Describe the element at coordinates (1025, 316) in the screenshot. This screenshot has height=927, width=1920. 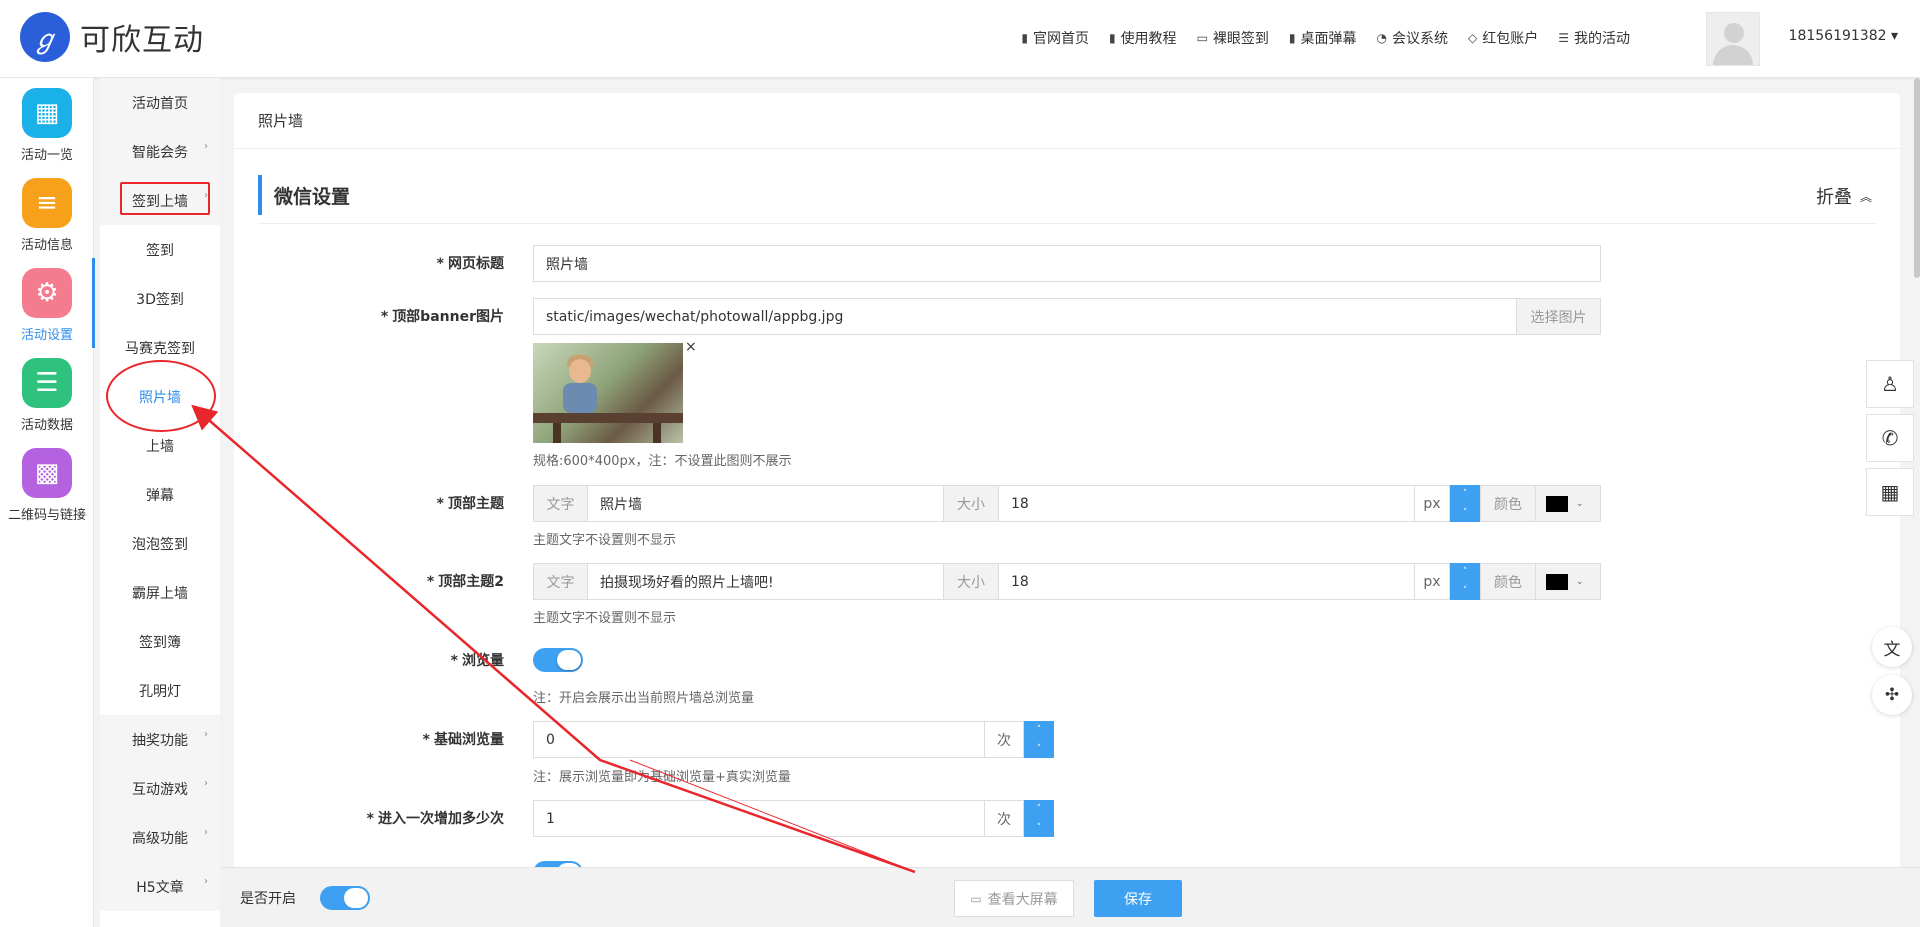
I see `banner-path-input: static/images/wechat/photowall/appbg.jpg` at that location.